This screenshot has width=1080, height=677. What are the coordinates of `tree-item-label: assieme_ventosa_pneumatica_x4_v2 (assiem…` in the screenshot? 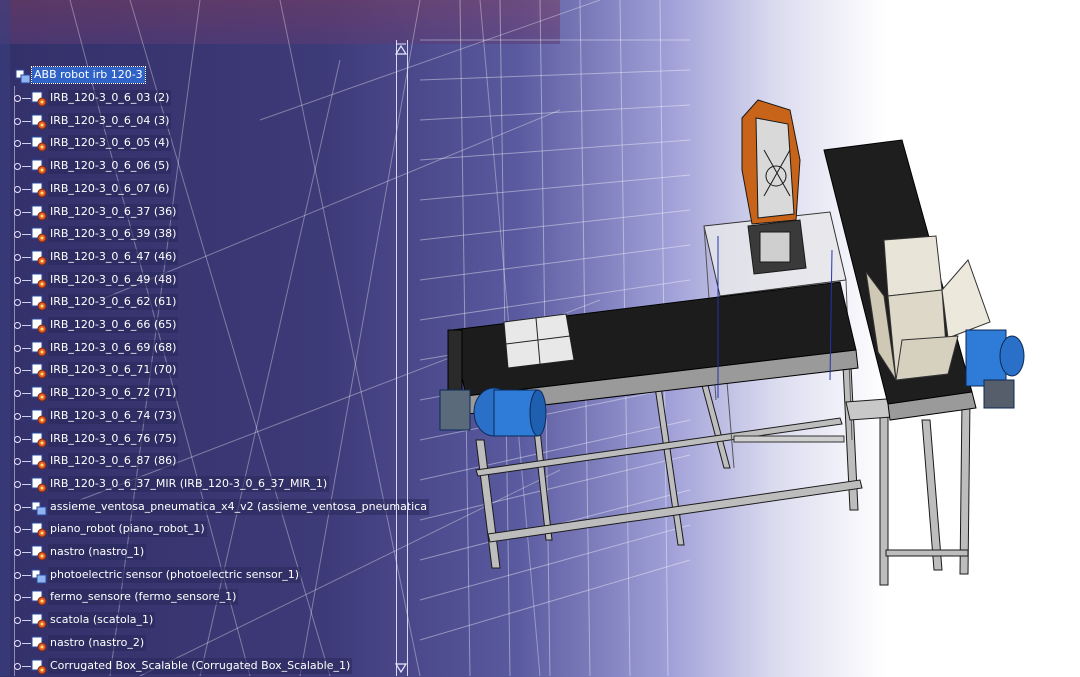 It's located at (238, 506).